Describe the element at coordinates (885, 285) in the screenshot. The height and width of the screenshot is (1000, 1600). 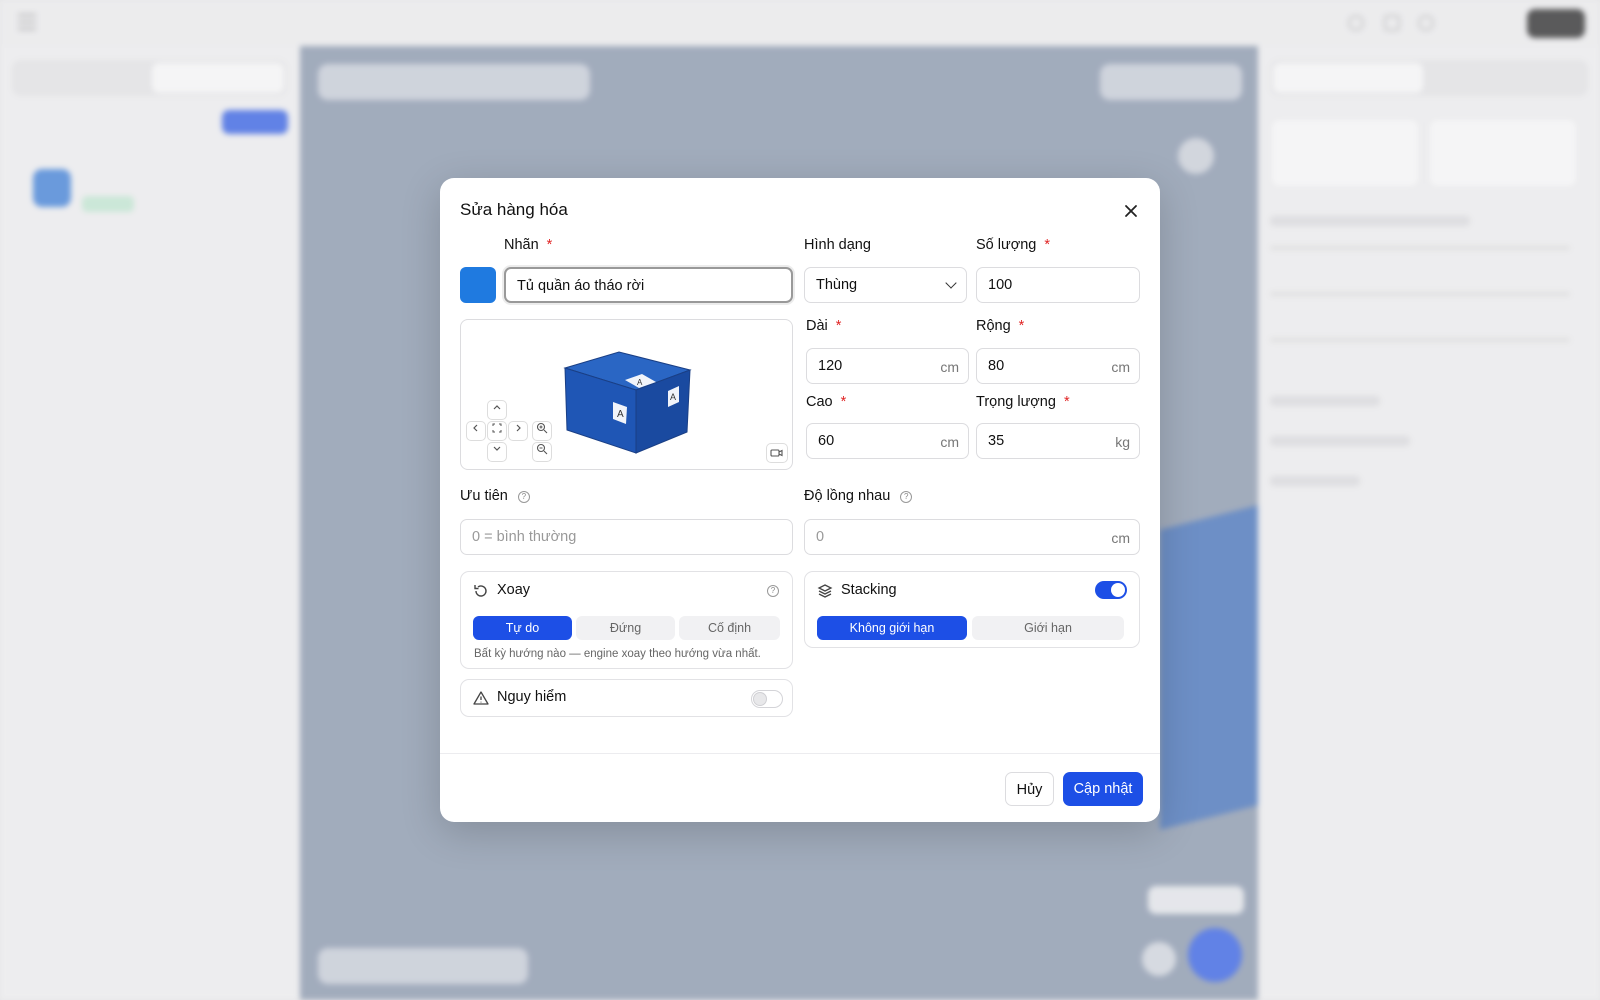
I see `shape-select: Thùng` at that location.